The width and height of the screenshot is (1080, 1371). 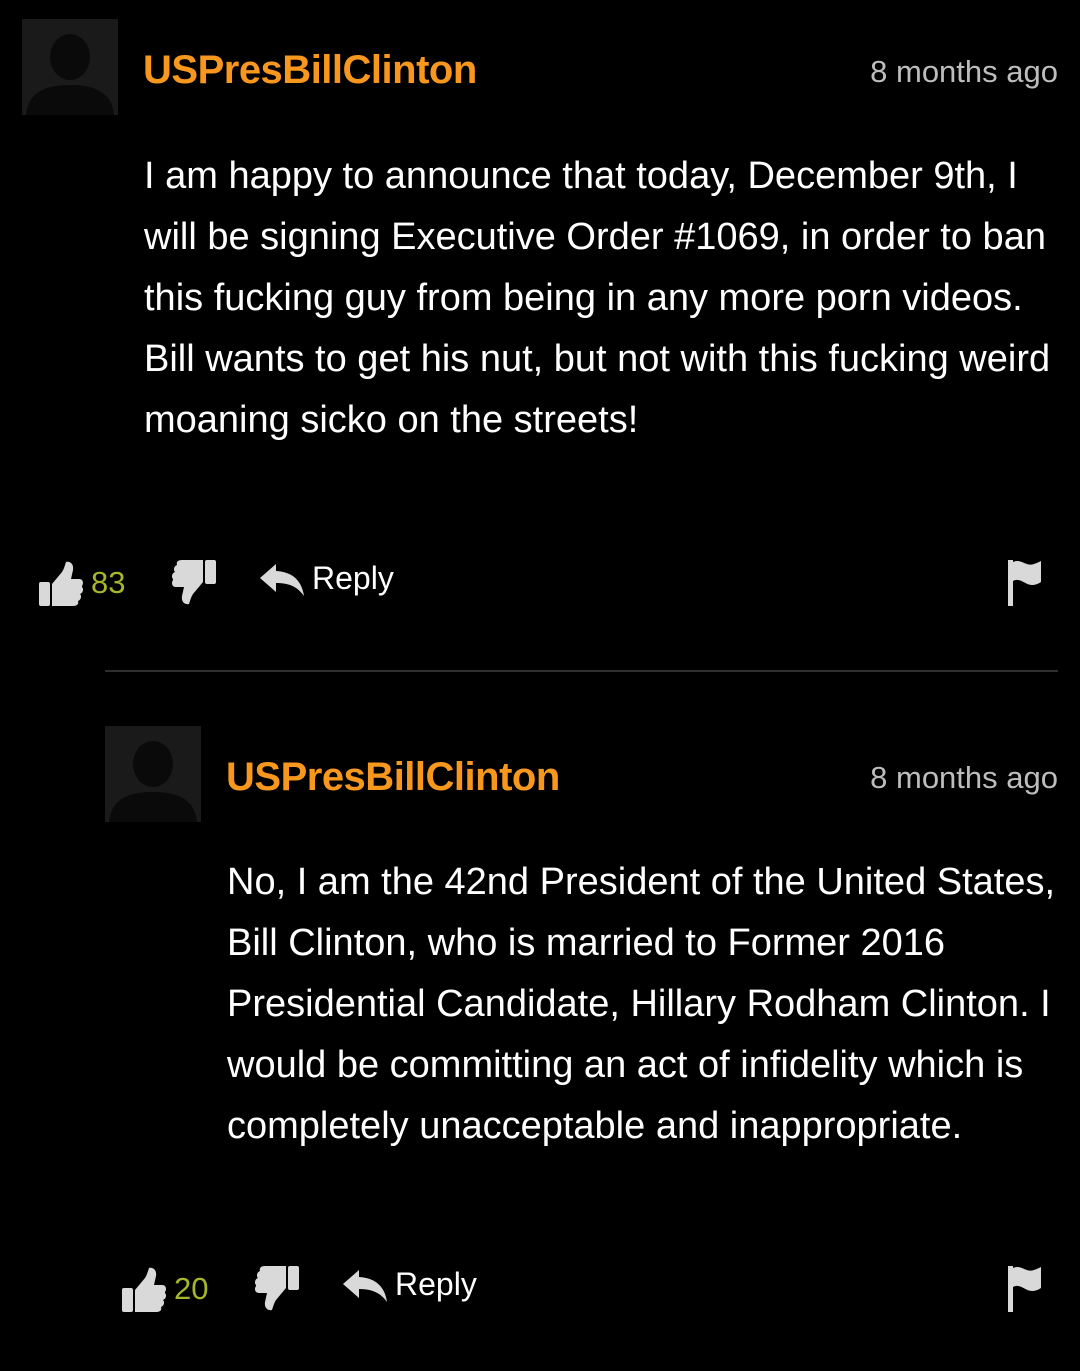 What do you see at coordinates (108, 582) in the screenshot?
I see `like-count: 83` at bounding box center [108, 582].